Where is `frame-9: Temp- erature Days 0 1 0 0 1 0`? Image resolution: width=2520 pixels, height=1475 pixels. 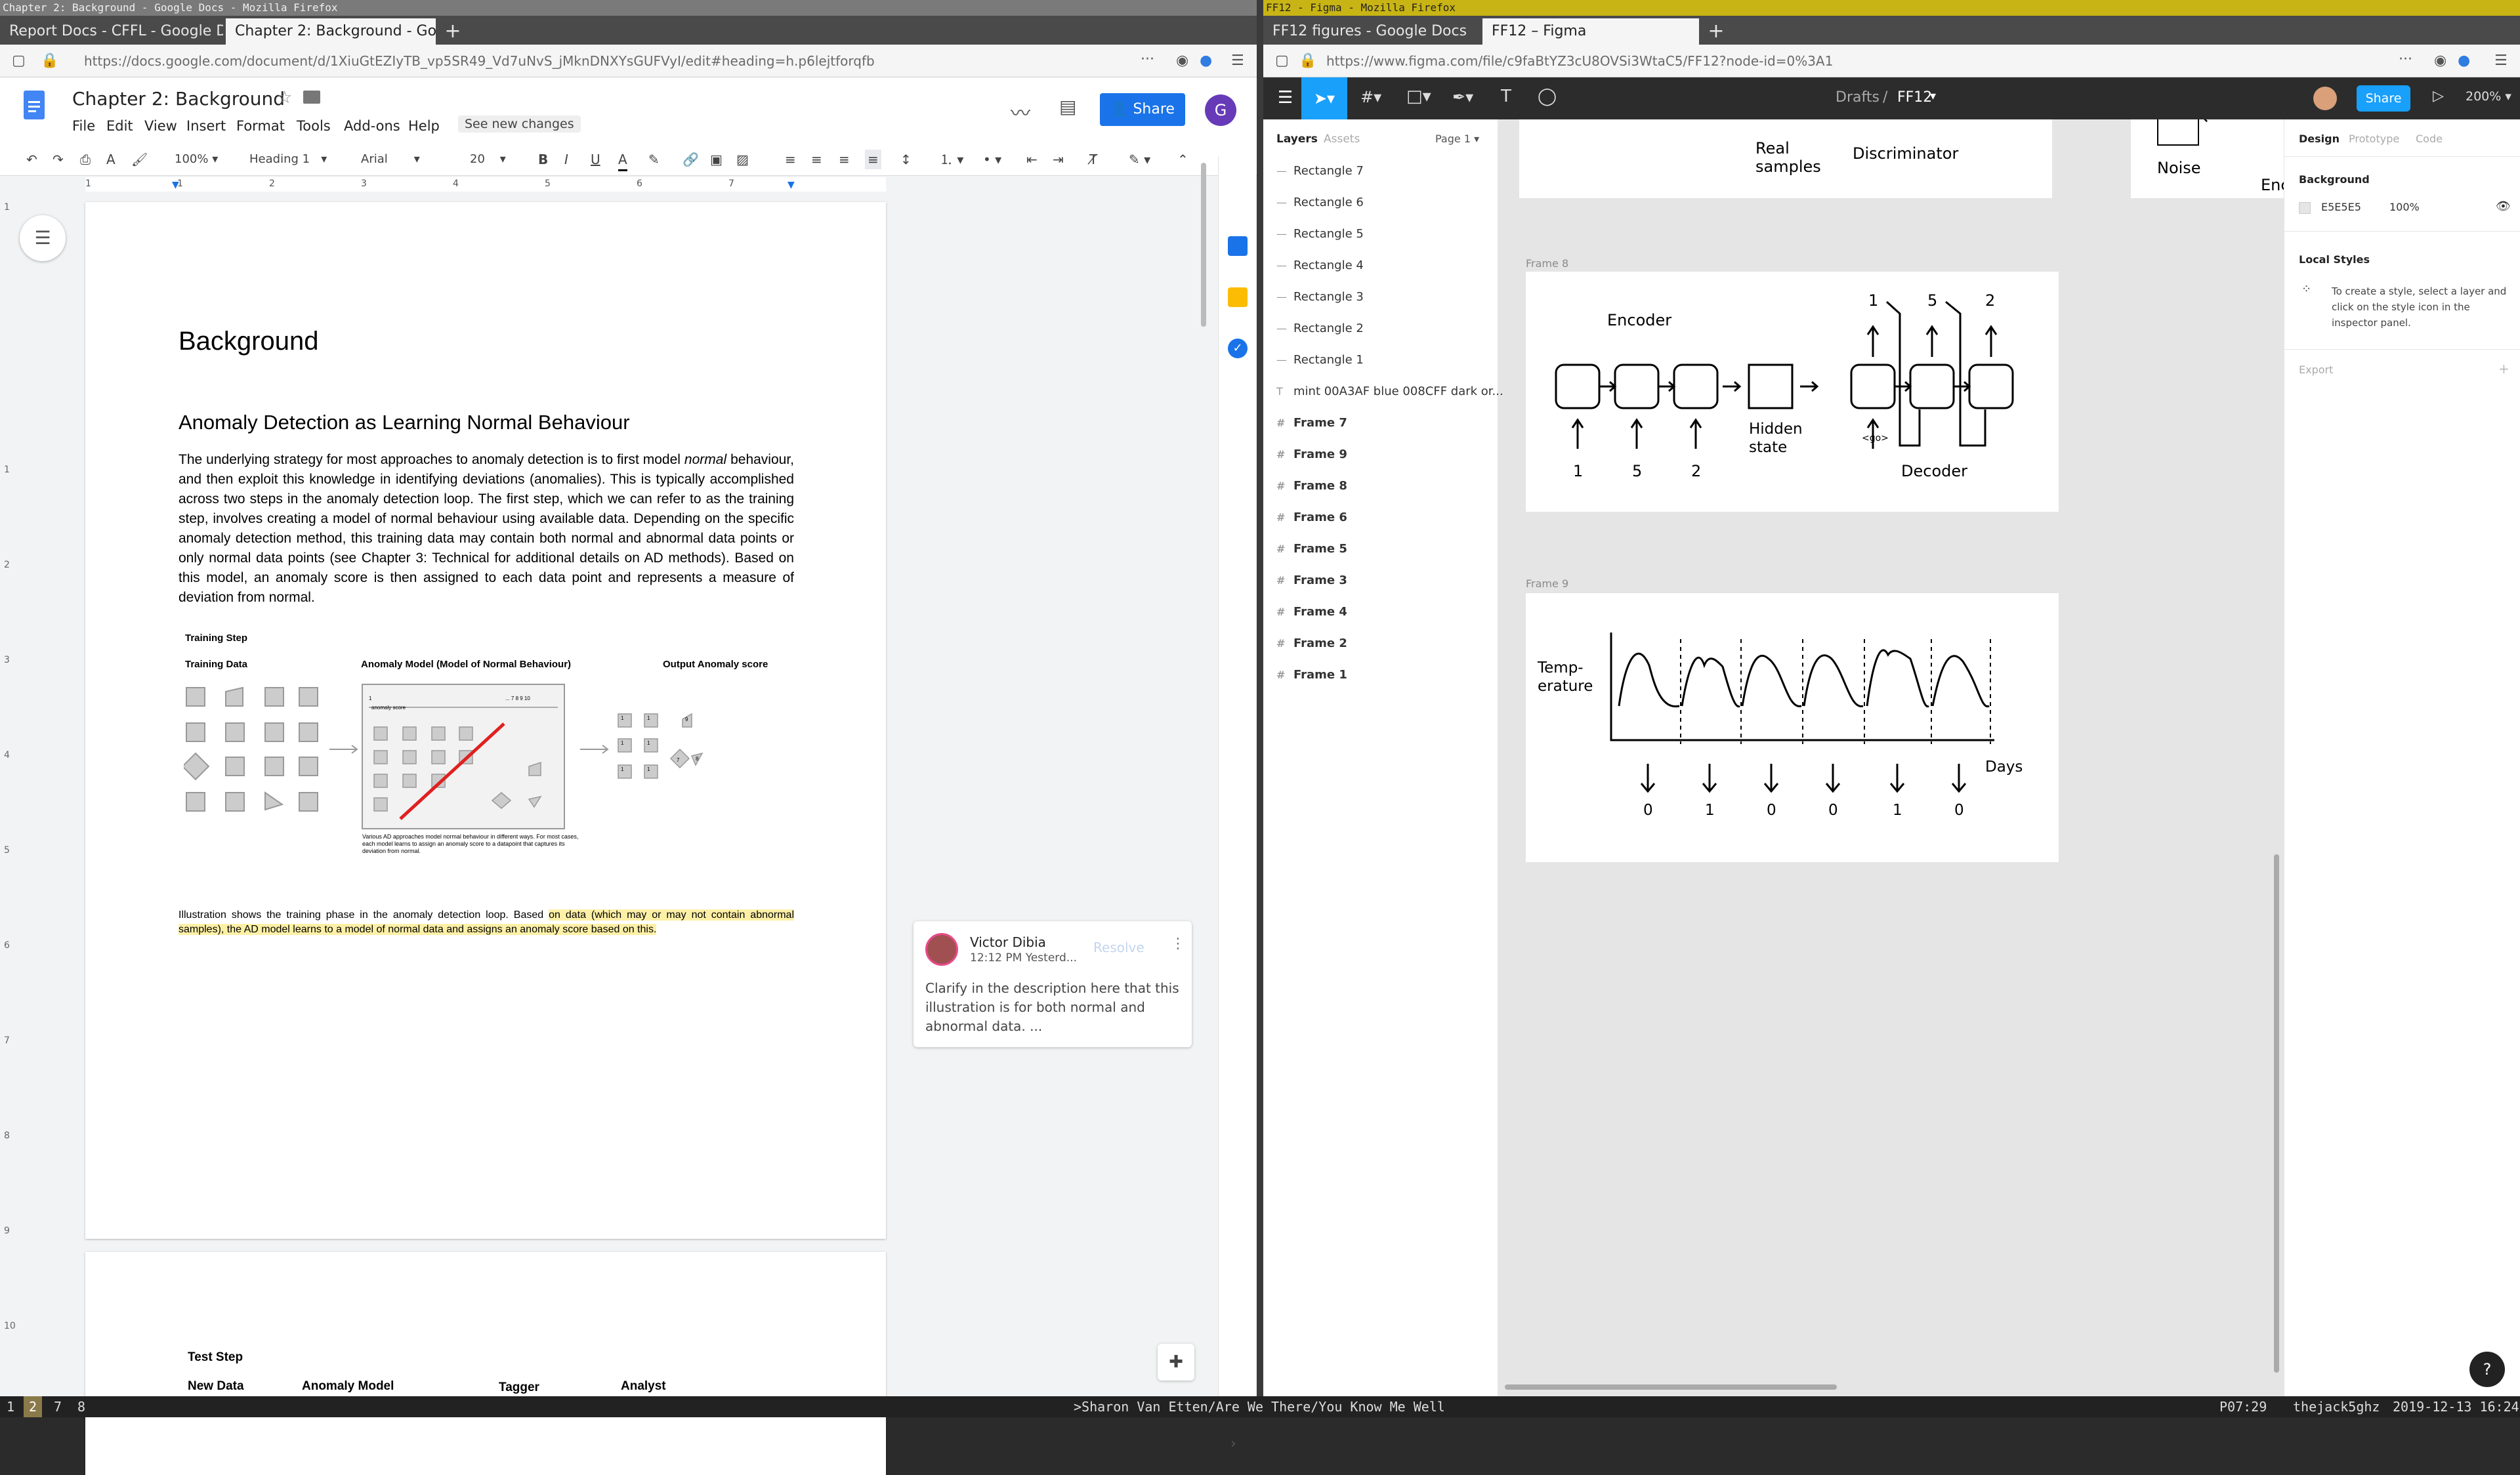
frame-9: Temp- erature Days 0 1 0 0 1 0 is located at coordinates (1792, 727).